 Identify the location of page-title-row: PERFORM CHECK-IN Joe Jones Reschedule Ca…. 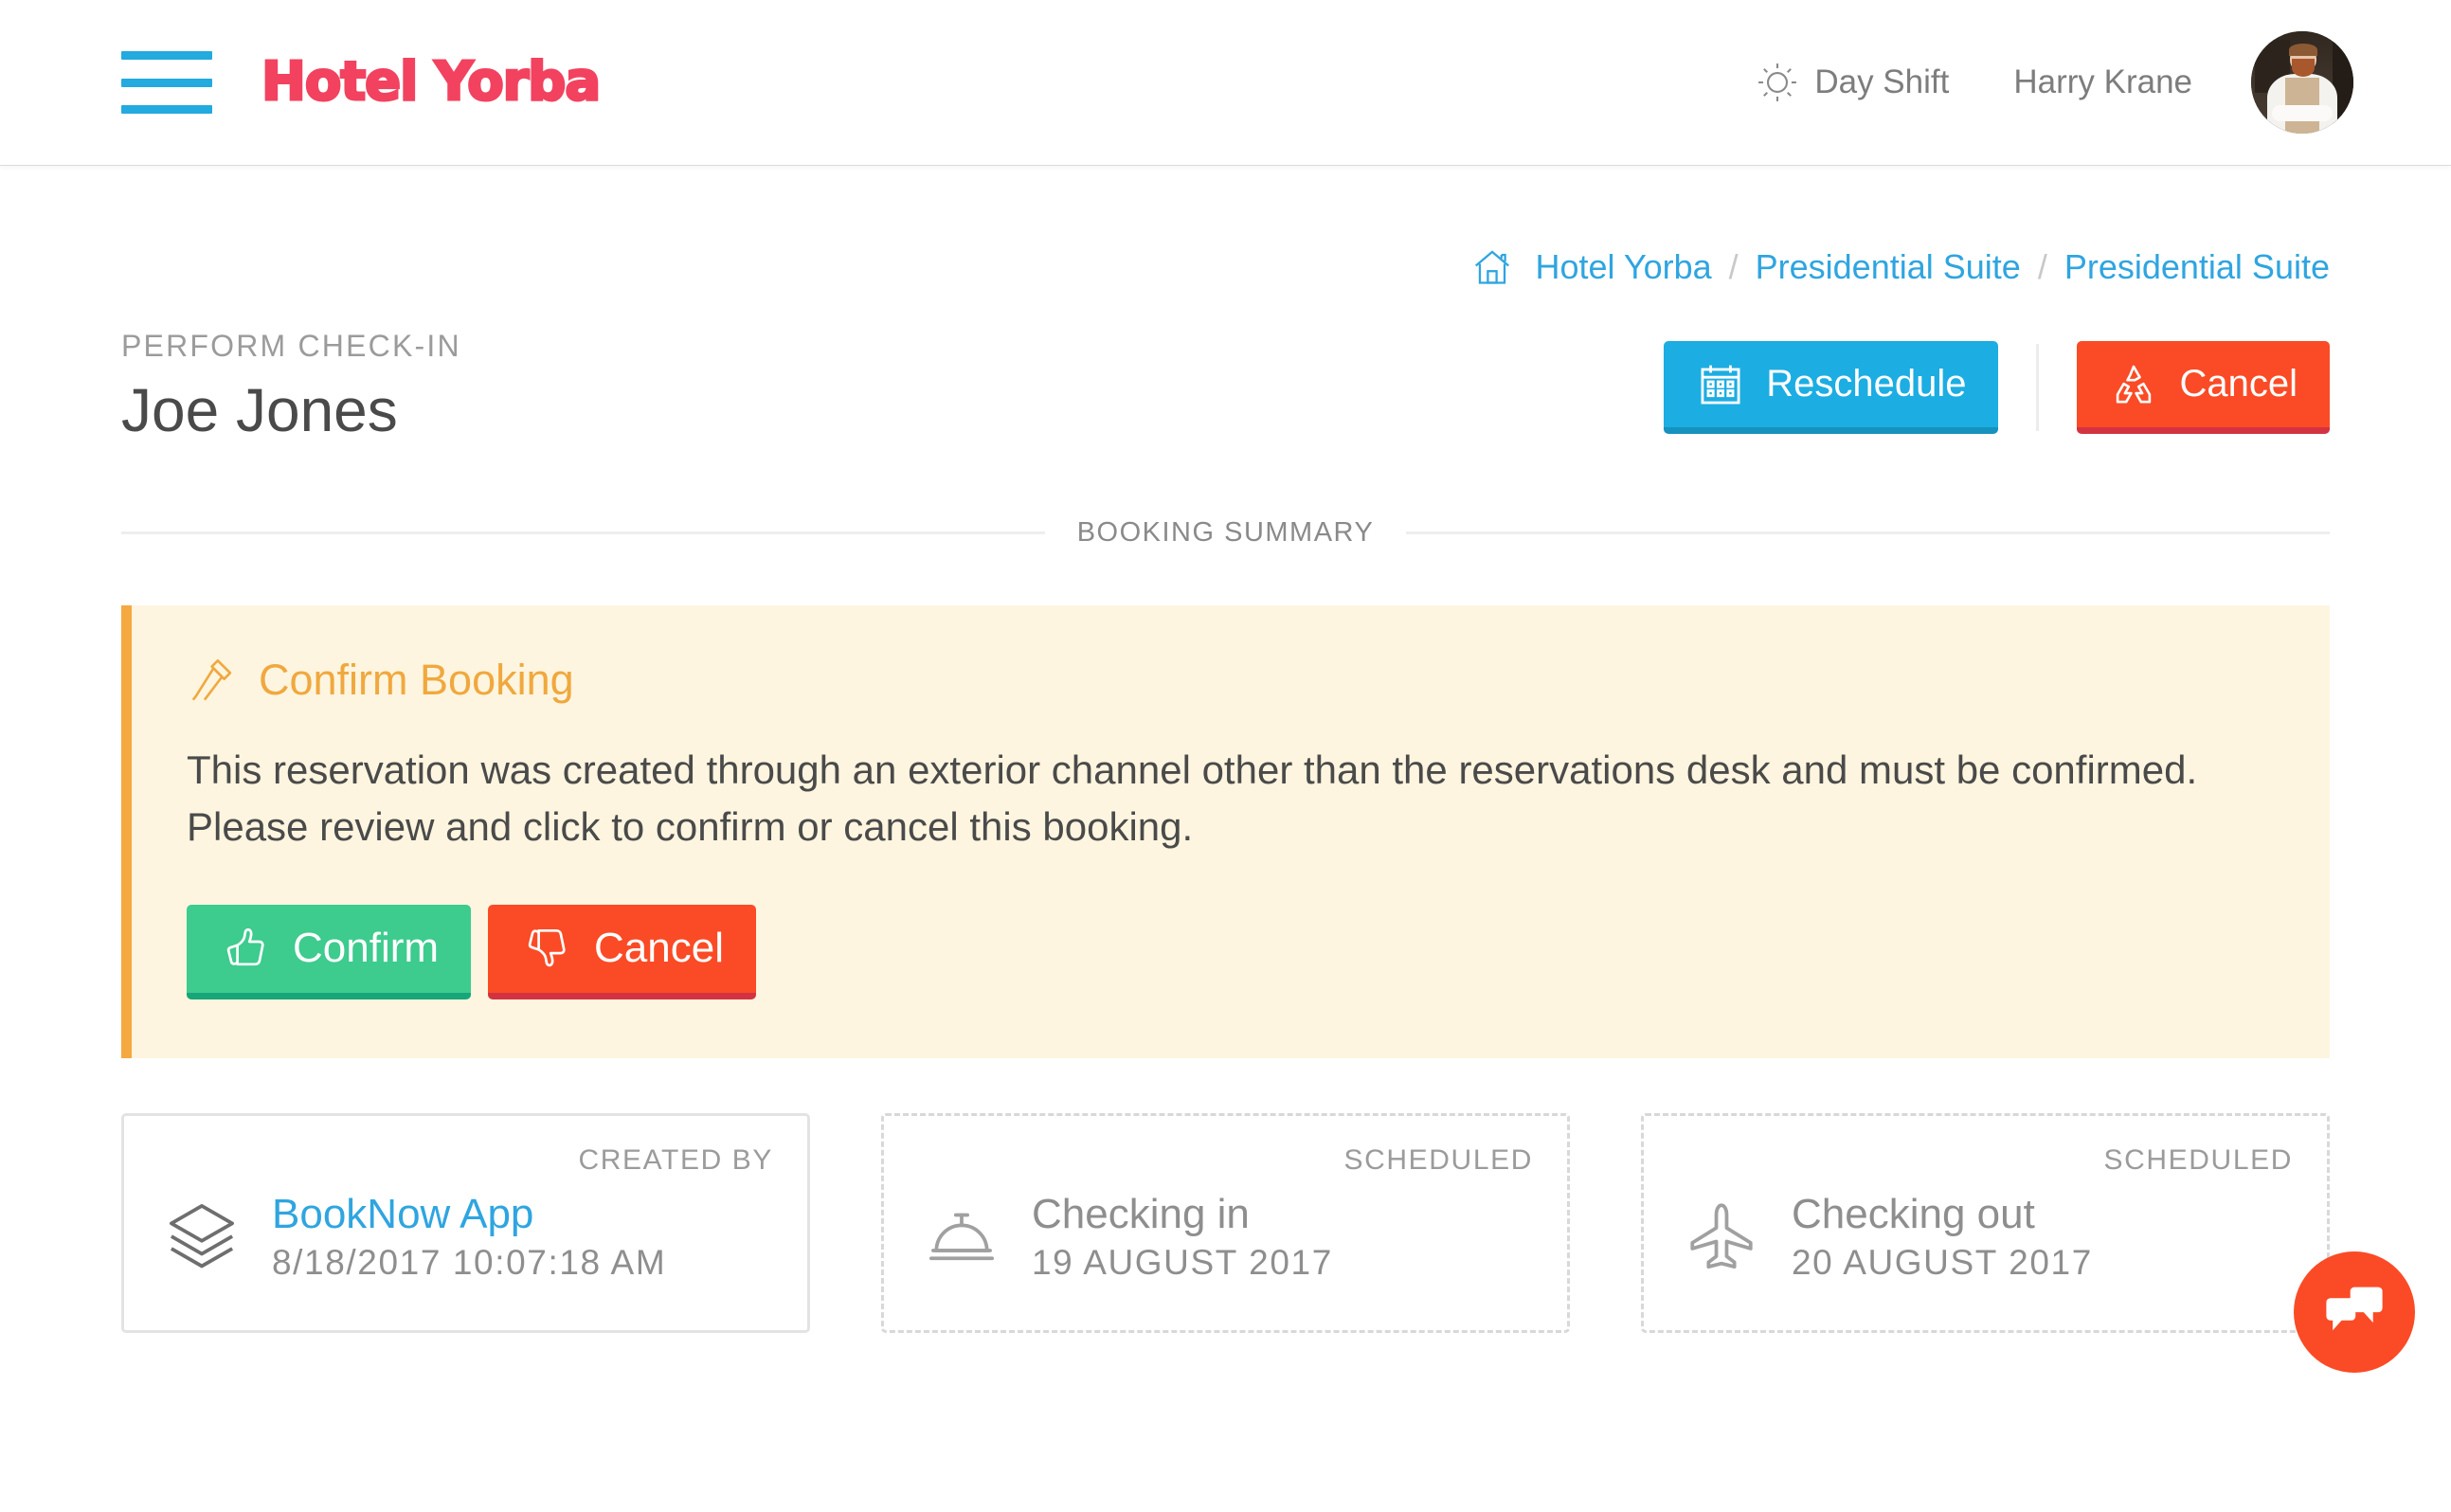
(1225, 386).